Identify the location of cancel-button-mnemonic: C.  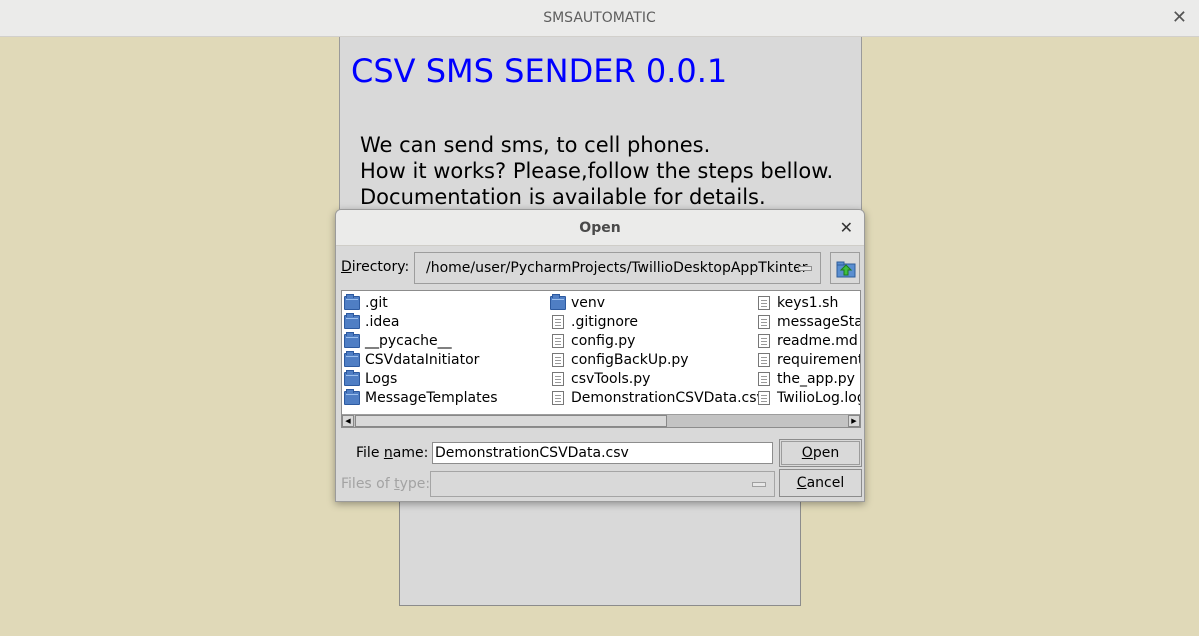
(801, 483).